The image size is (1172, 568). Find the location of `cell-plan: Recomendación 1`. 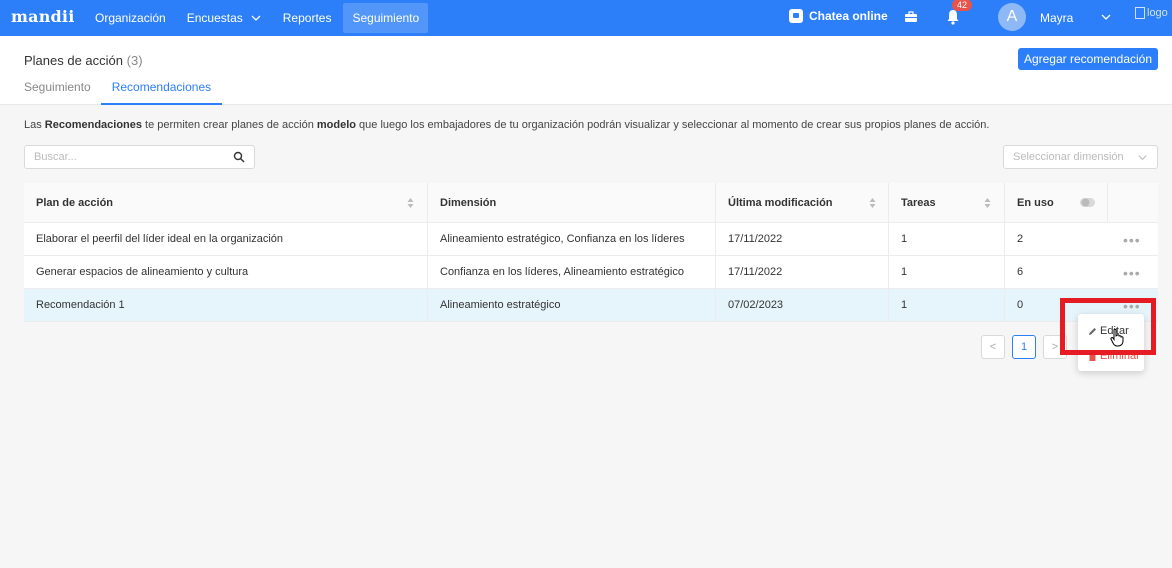

cell-plan: Recomendación 1 is located at coordinates (226, 305).